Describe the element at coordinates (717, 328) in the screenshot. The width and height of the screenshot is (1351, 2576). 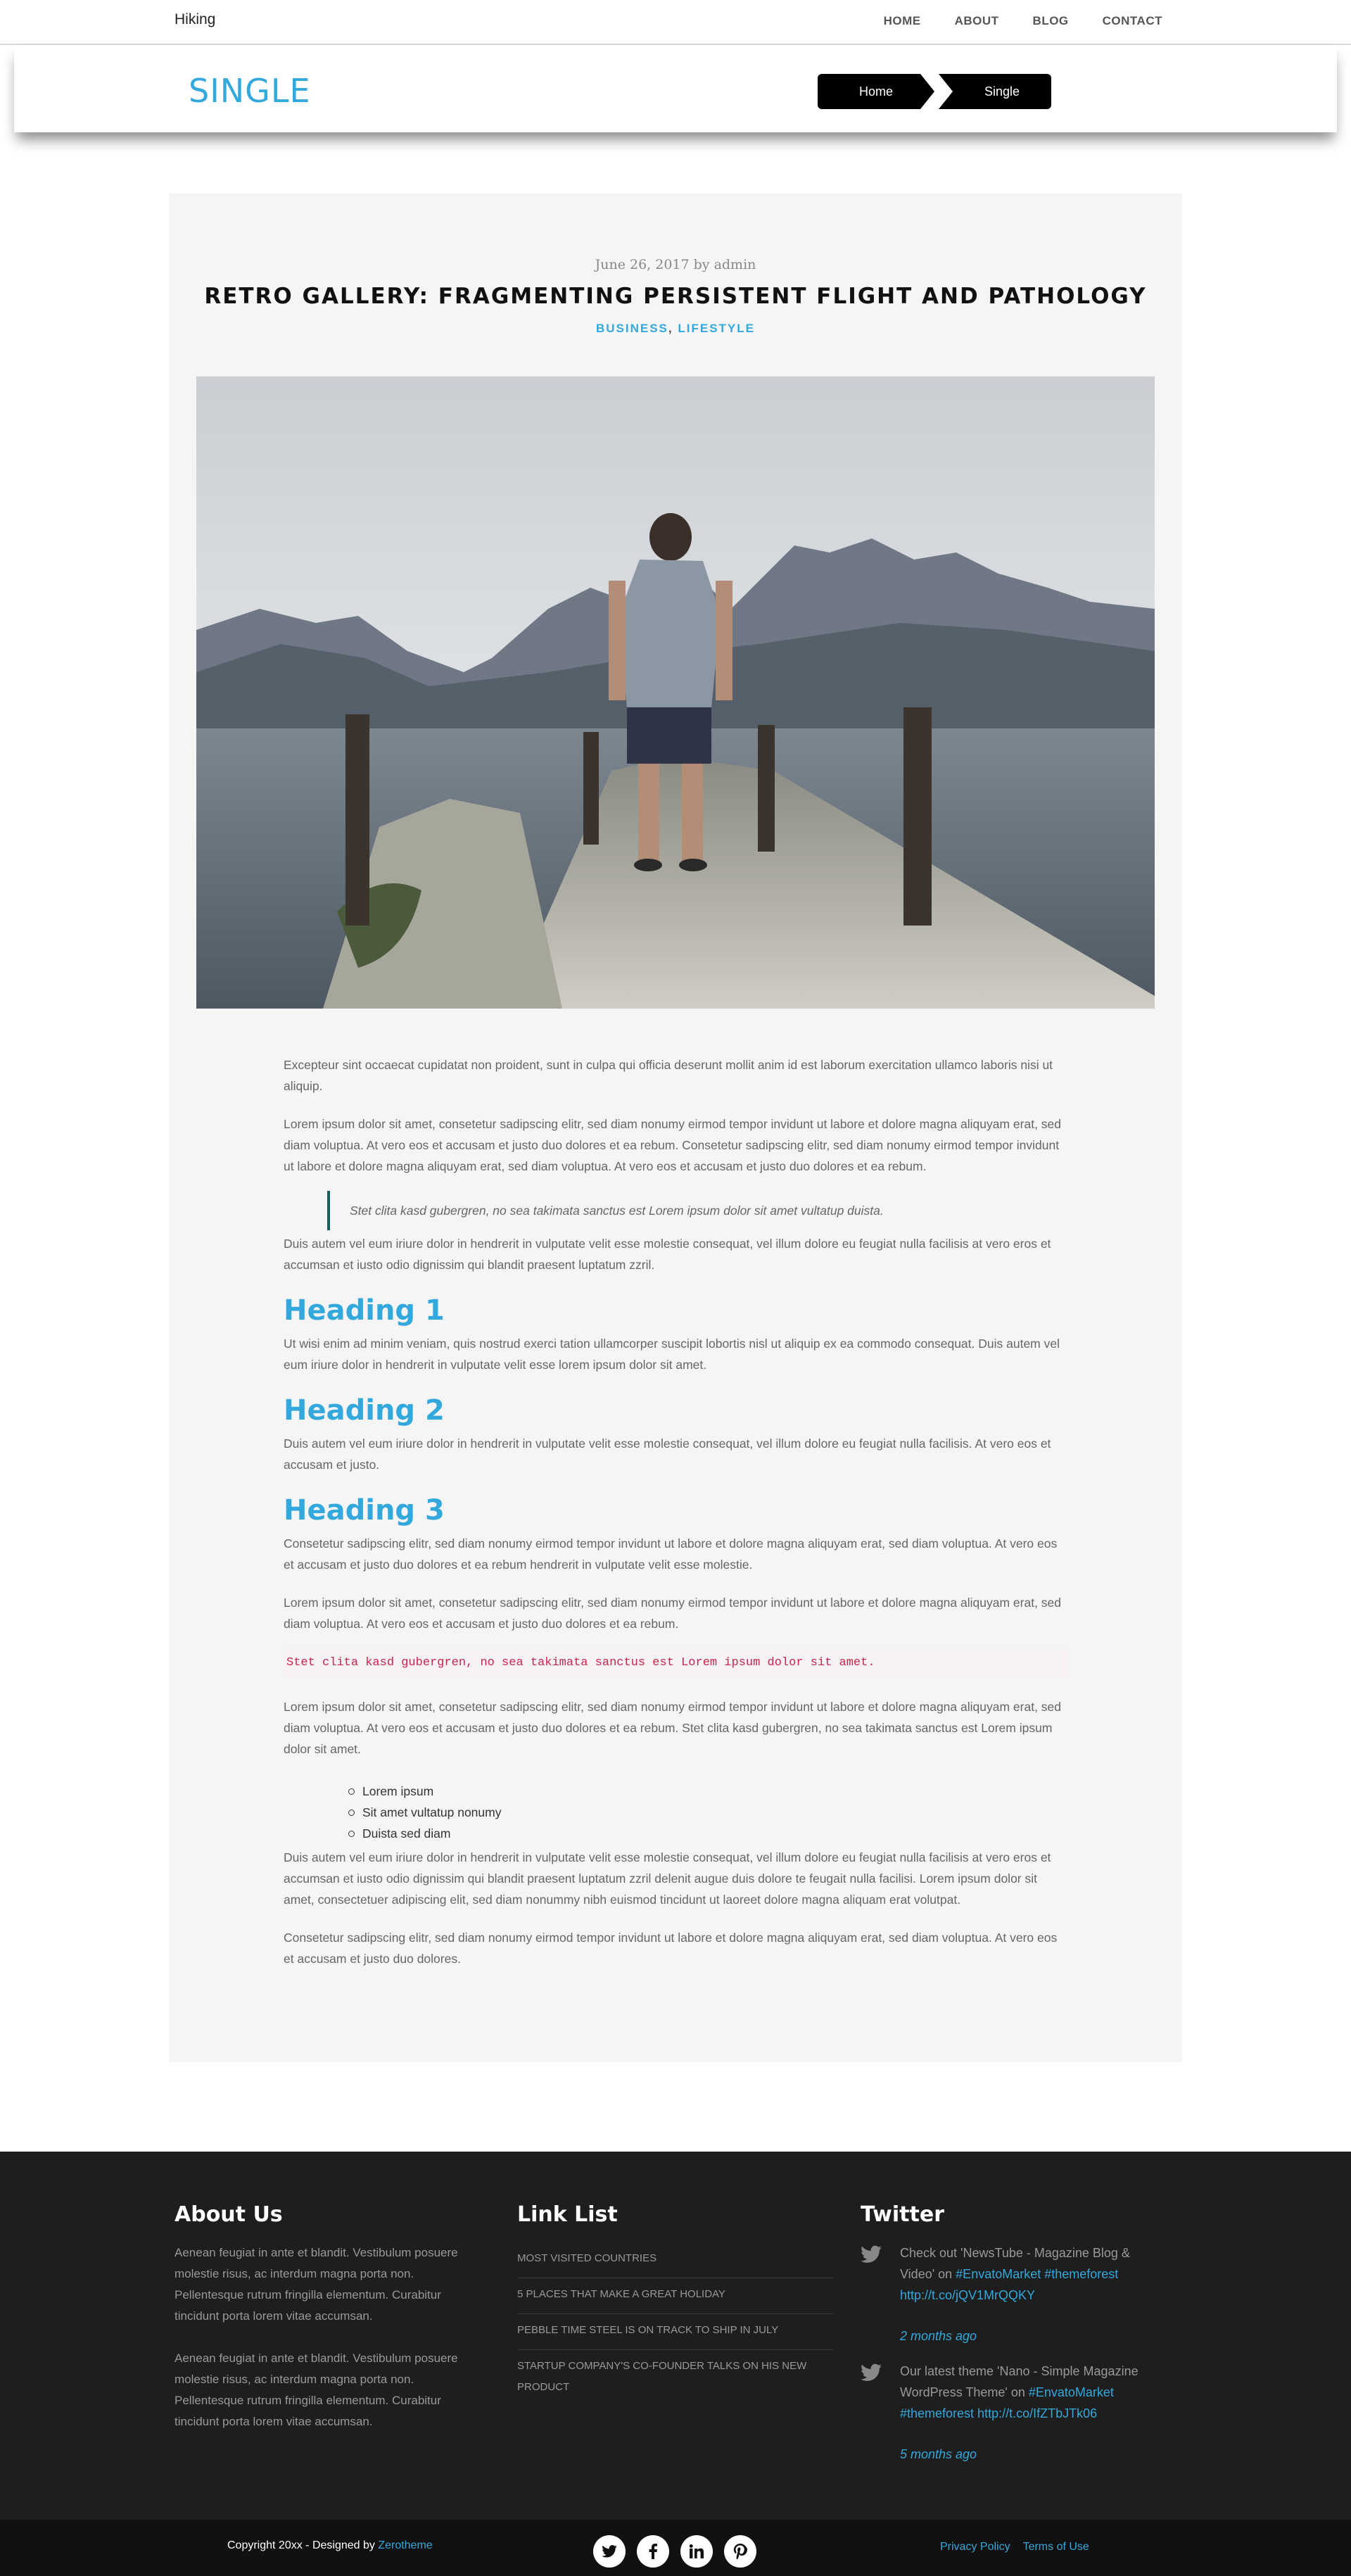
I see `category-link-lifestyle: LIFESTYLE` at that location.